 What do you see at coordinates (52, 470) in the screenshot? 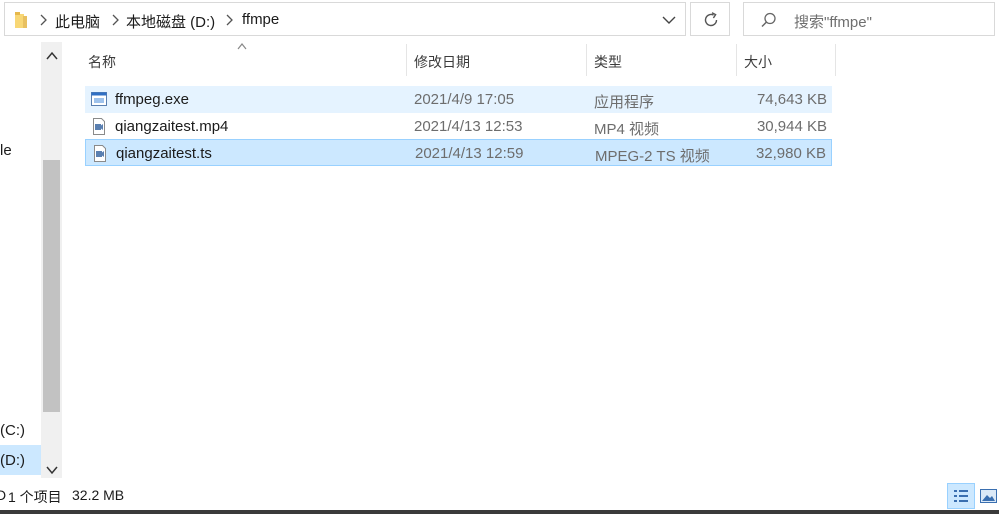
I see `scroll-down-icon` at bounding box center [52, 470].